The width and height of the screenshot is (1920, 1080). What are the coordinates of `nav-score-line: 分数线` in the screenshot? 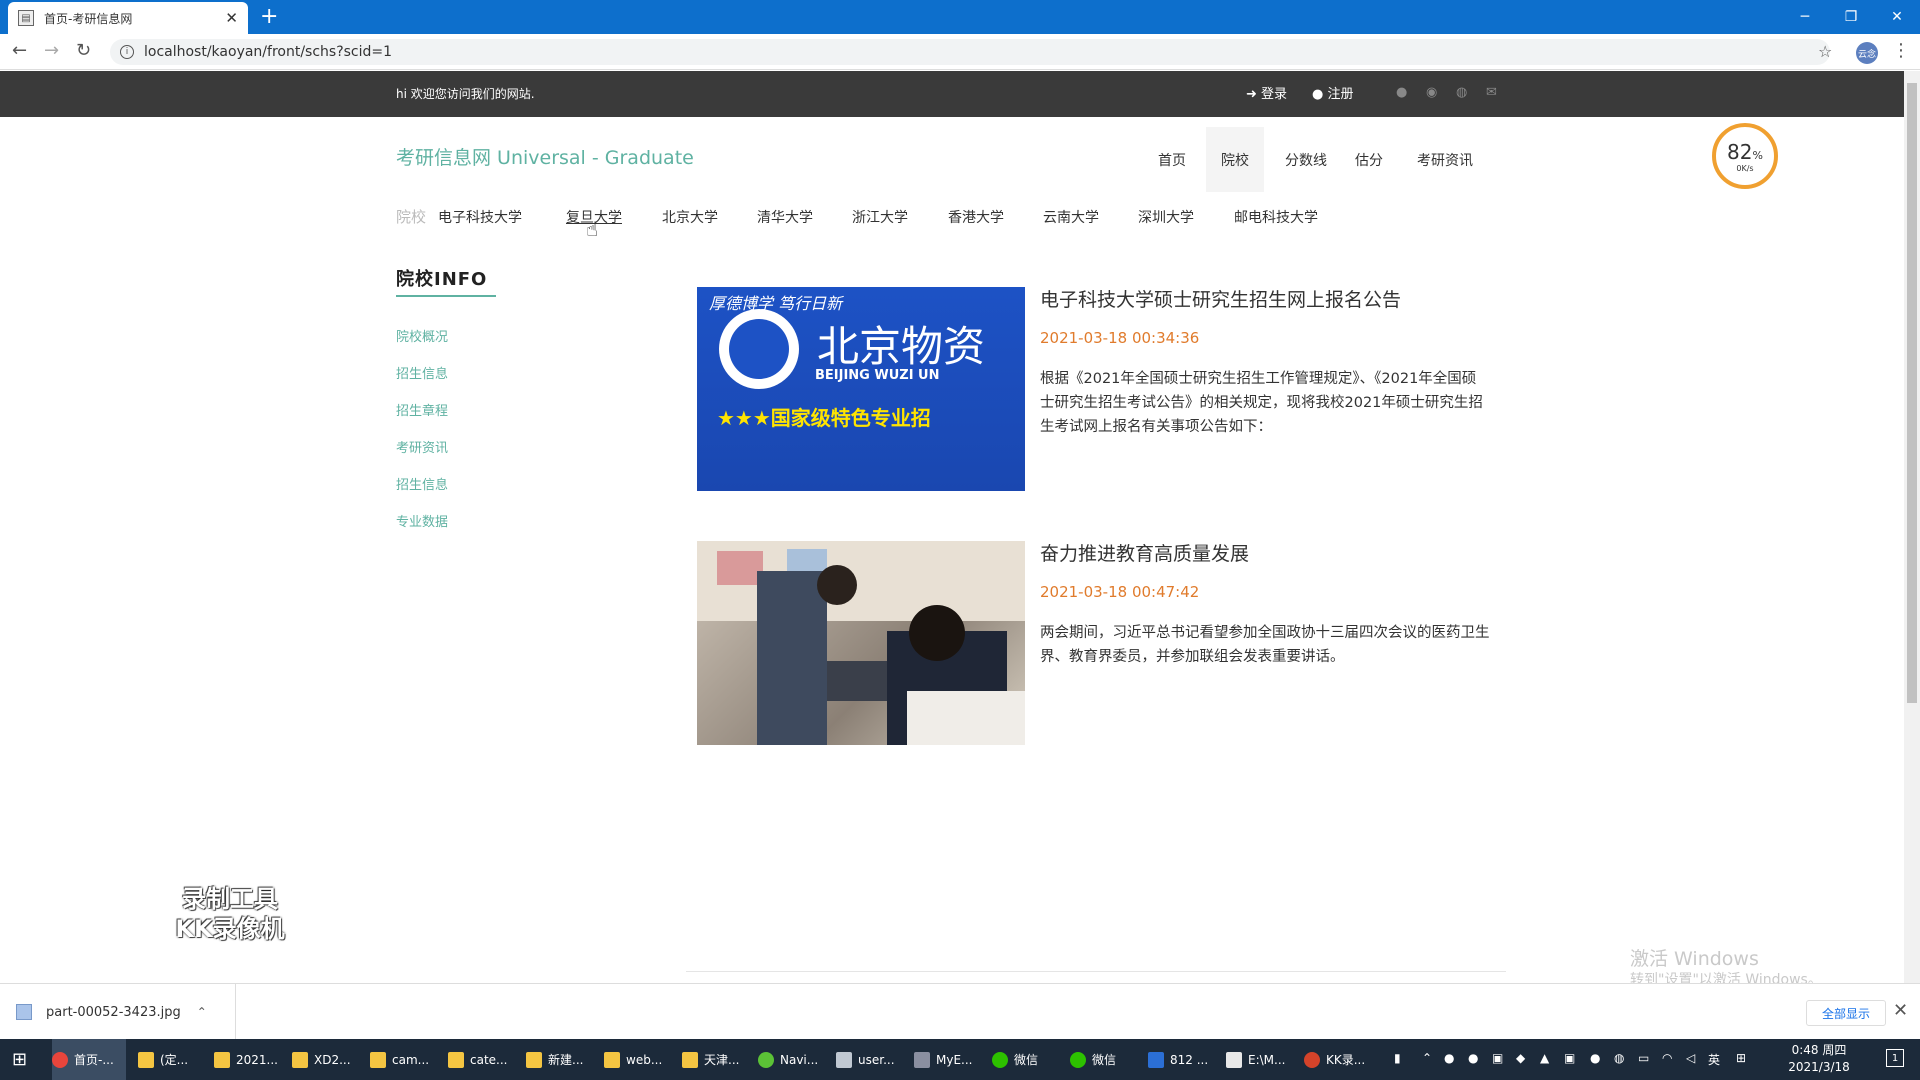 It's located at (1306, 159).